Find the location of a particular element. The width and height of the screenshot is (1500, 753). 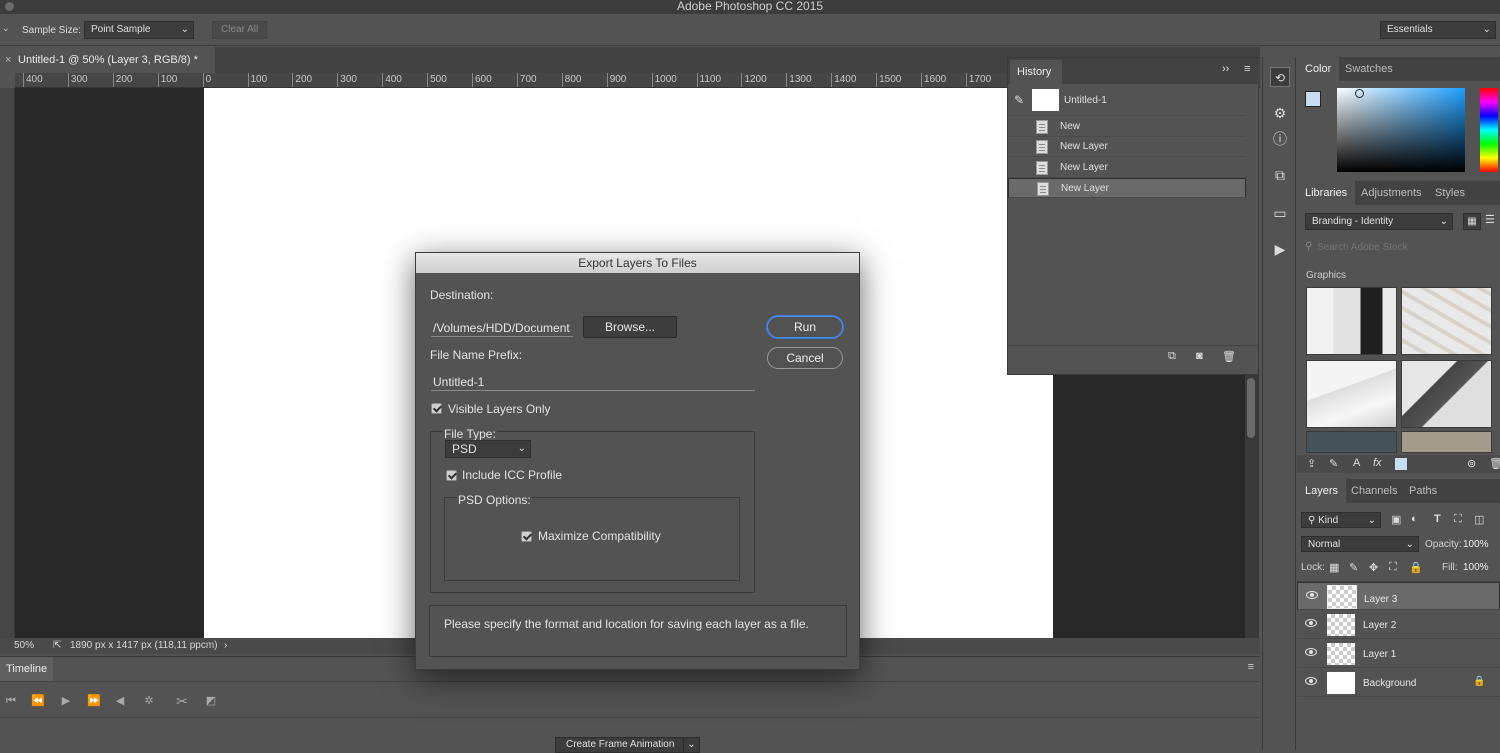

layer-row: Background 🔒 is located at coordinates (1398, 683).